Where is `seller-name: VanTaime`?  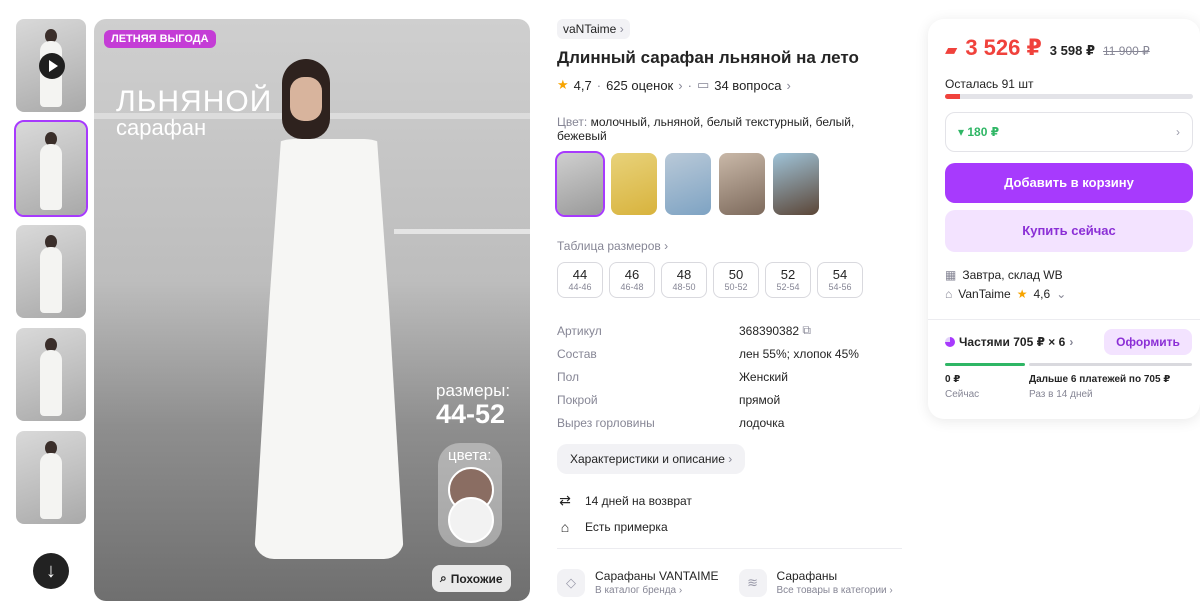 seller-name: VanTaime is located at coordinates (984, 294).